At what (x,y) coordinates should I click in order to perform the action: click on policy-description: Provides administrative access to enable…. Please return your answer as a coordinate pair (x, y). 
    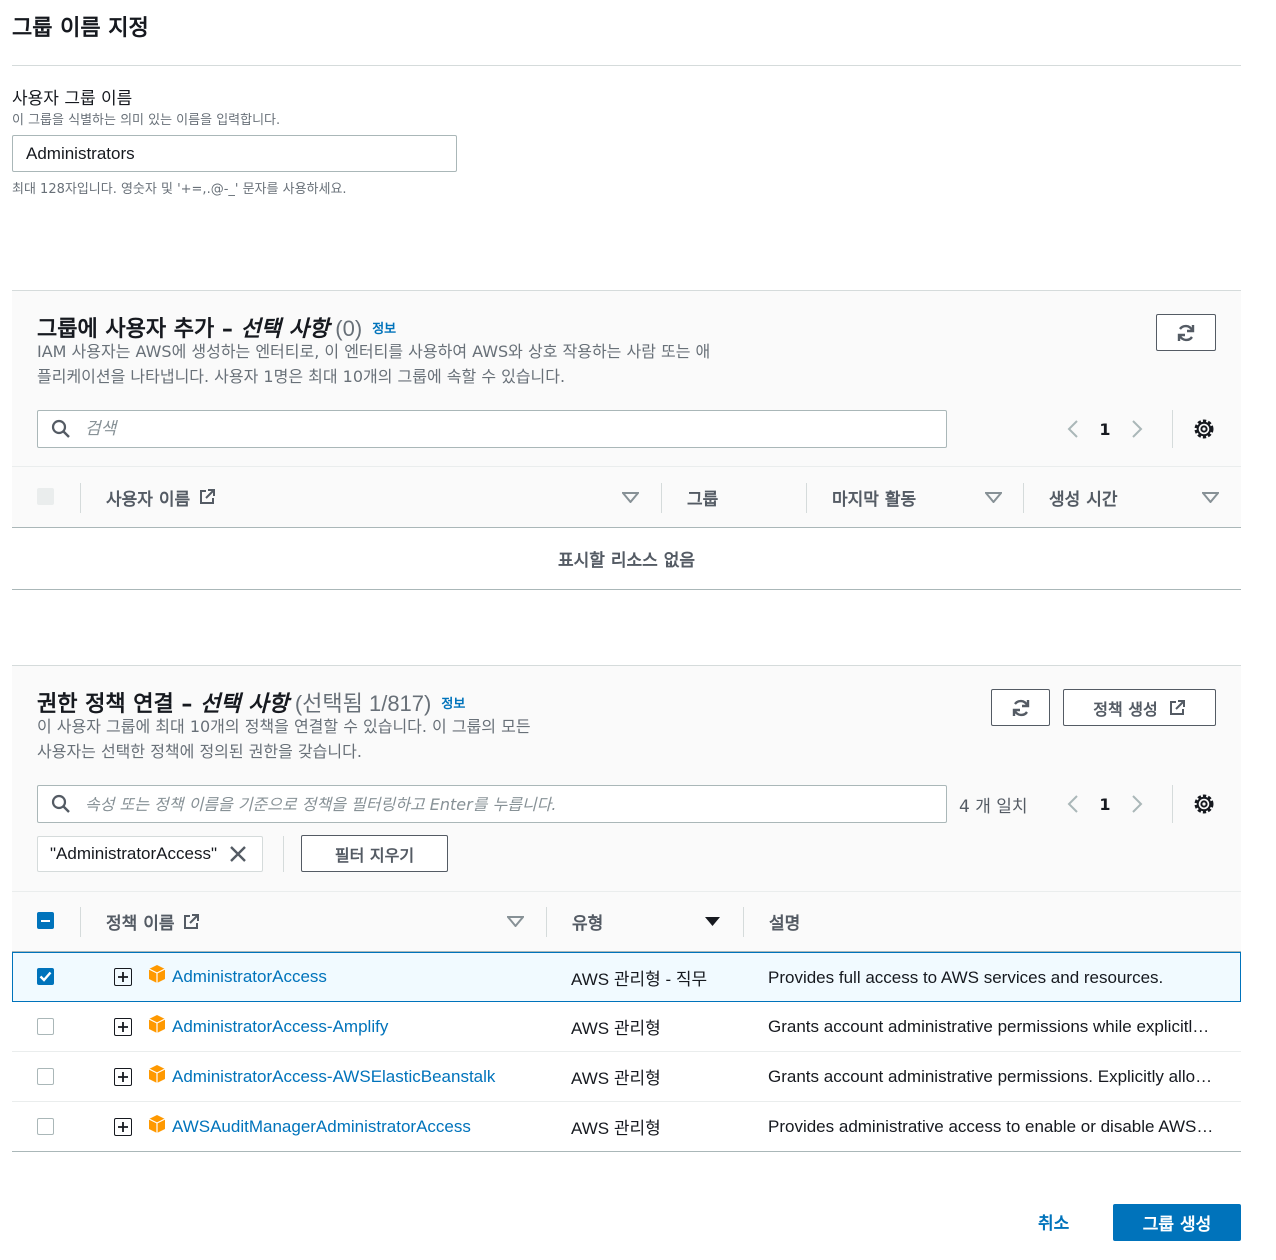
    Looking at the image, I should click on (992, 1126).